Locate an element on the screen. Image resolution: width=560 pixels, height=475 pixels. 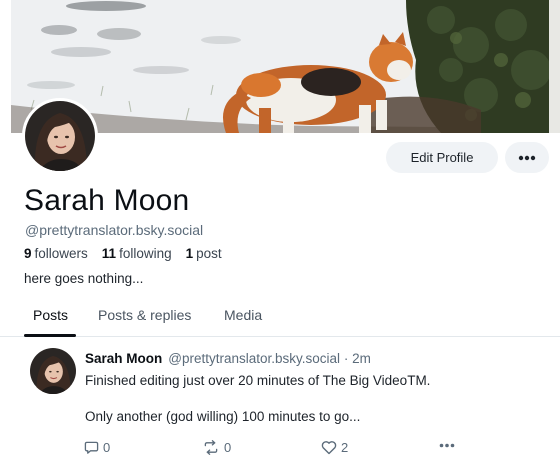
profile-stats: 9 followers 11 following 1 post is located at coordinates (123, 253).